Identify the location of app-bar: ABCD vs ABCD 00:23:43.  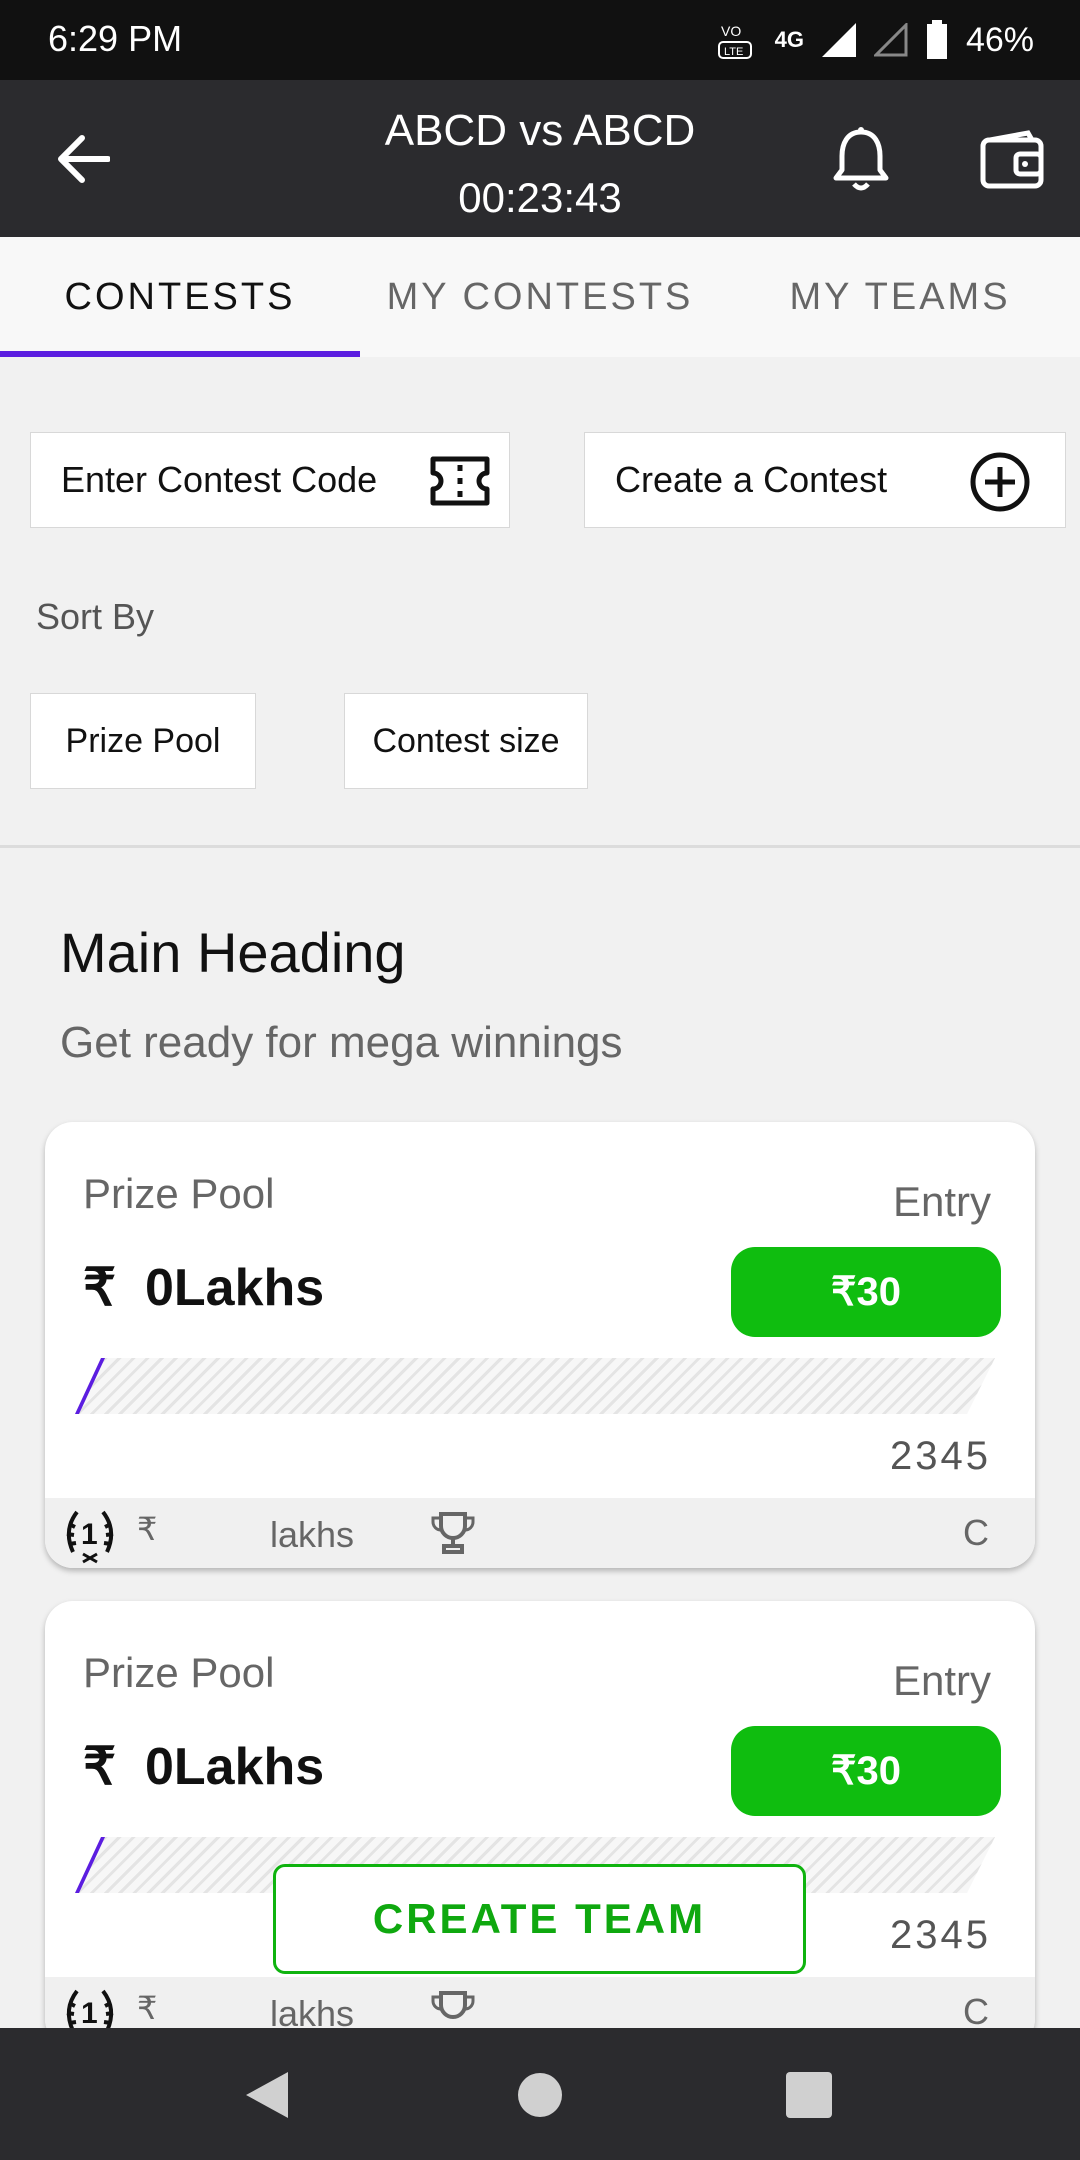
(540, 158).